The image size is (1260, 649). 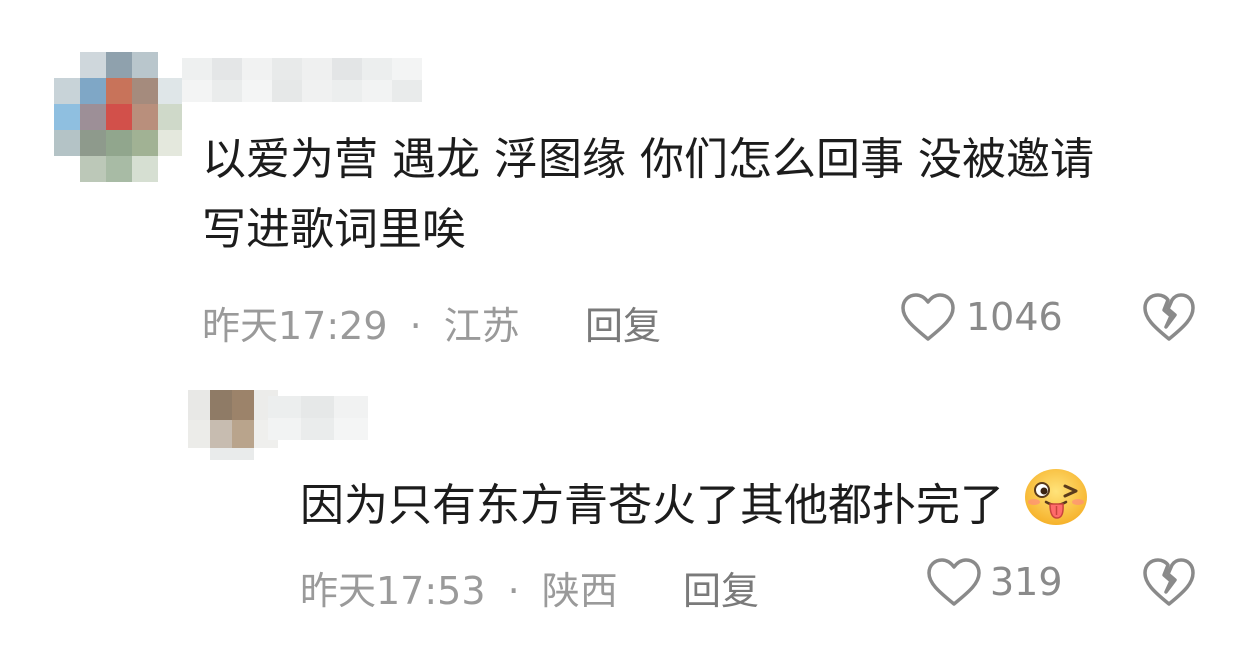 What do you see at coordinates (652, 505) in the screenshot?
I see `comment-text-content: 因为只有东方青苍火了其他都扑完了` at bounding box center [652, 505].